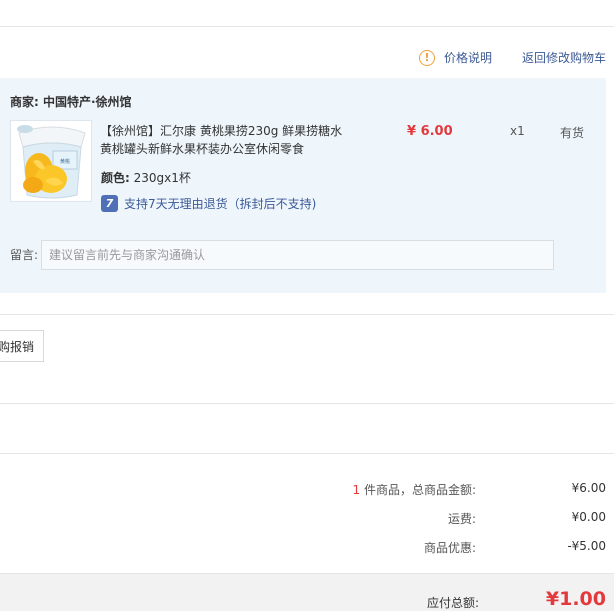  I want to click on summary-discount: 商品优惠: -¥5.00, so click(441, 547).